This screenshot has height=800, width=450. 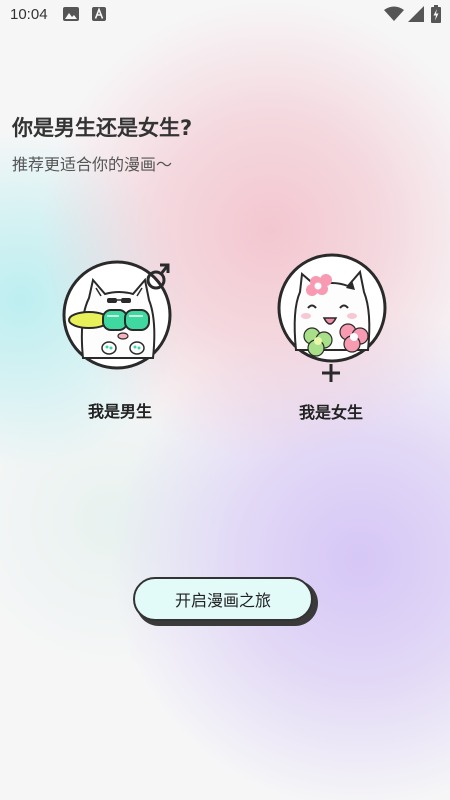 What do you see at coordinates (436, 14) in the screenshot?
I see `battery-charging-icon` at bounding box center [436, 14].